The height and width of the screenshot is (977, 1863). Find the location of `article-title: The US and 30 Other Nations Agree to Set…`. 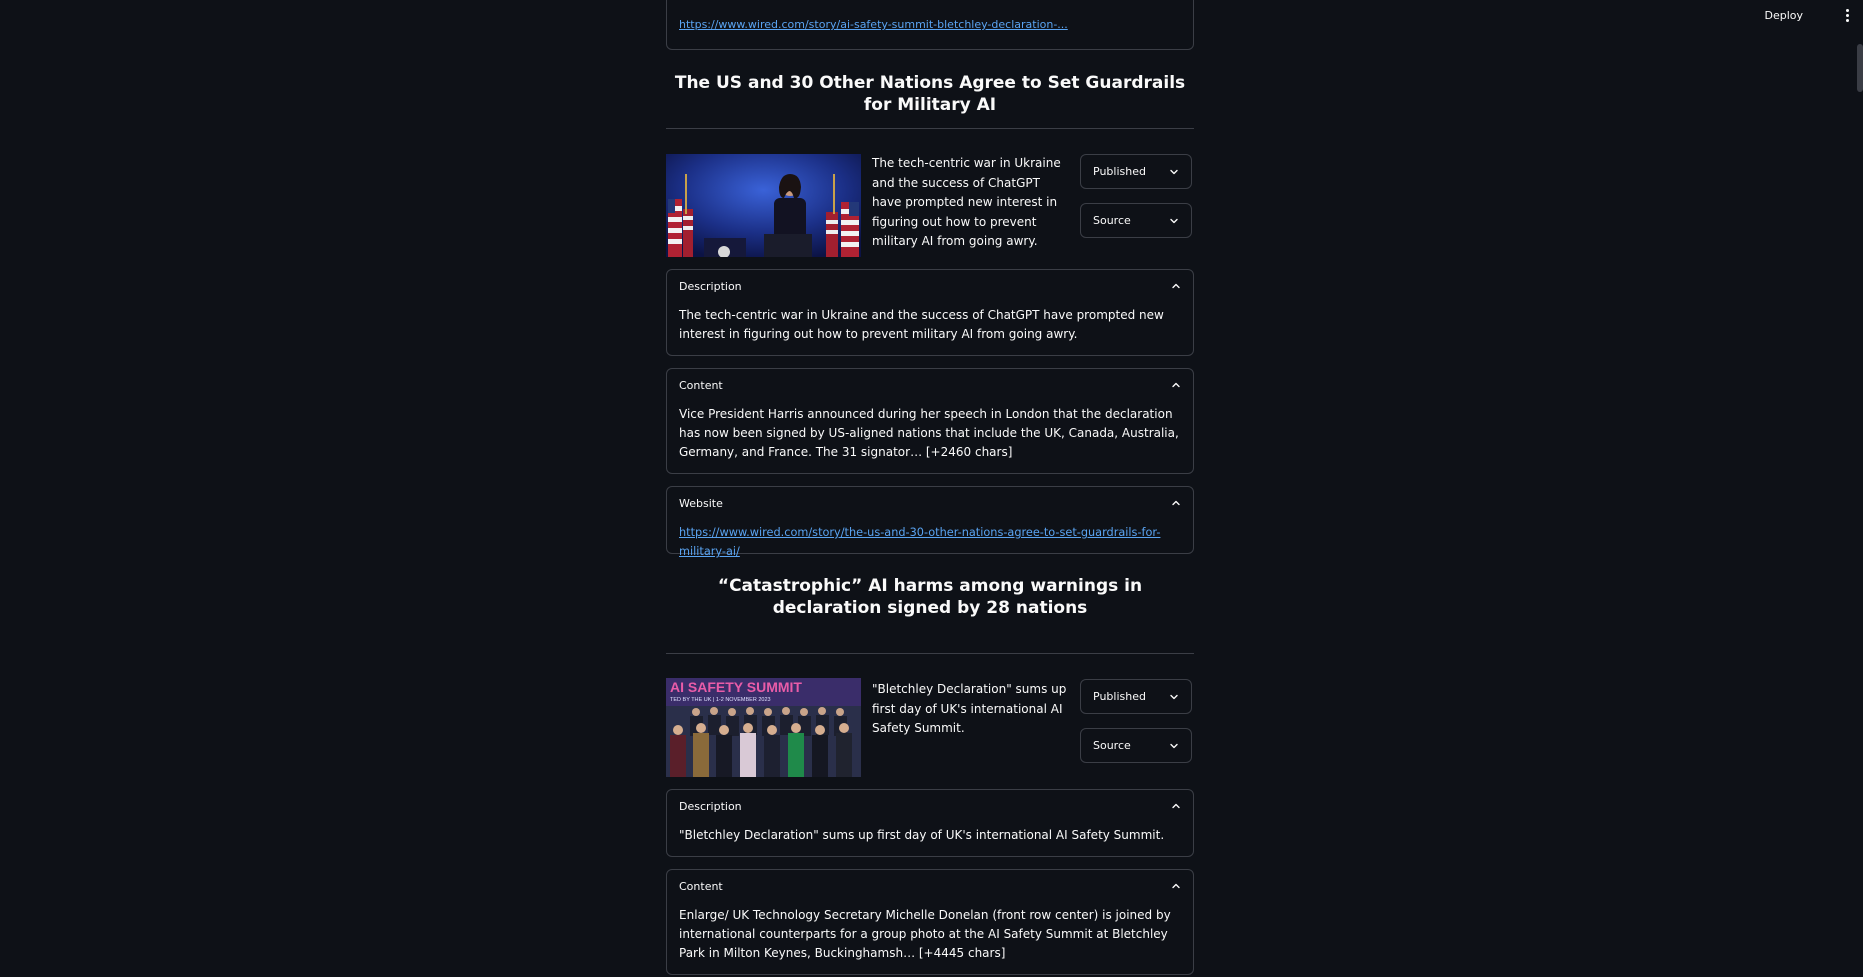

article-title: The US and 30 Other Nations Agree to Set… is located at coordinates (930, 94).